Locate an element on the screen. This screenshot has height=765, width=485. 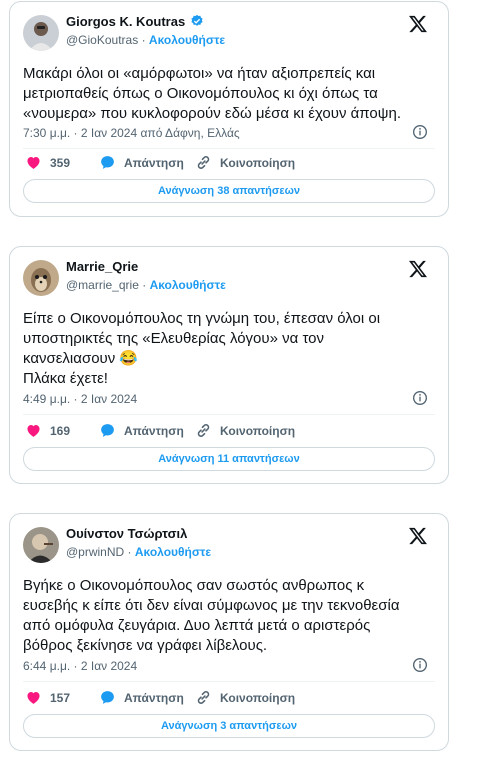
display-name: Giorgos K. Koutras is located at coordinates (135, 21).